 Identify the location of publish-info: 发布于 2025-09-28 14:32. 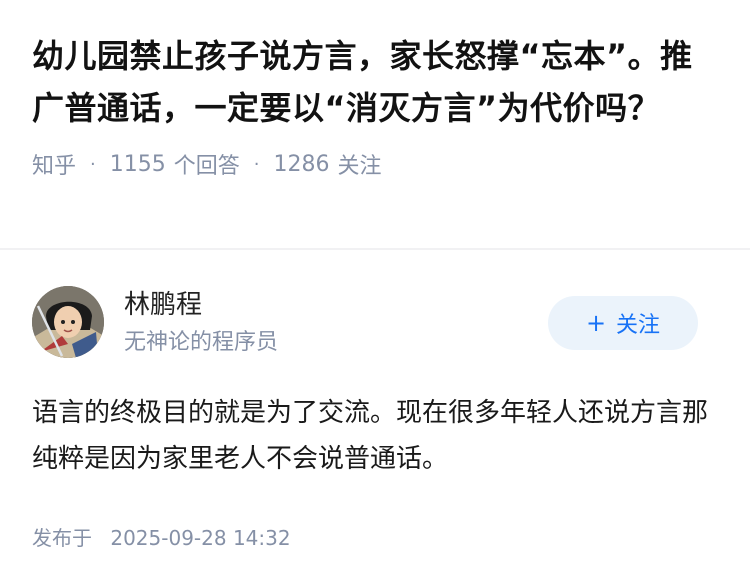
(161, 536).